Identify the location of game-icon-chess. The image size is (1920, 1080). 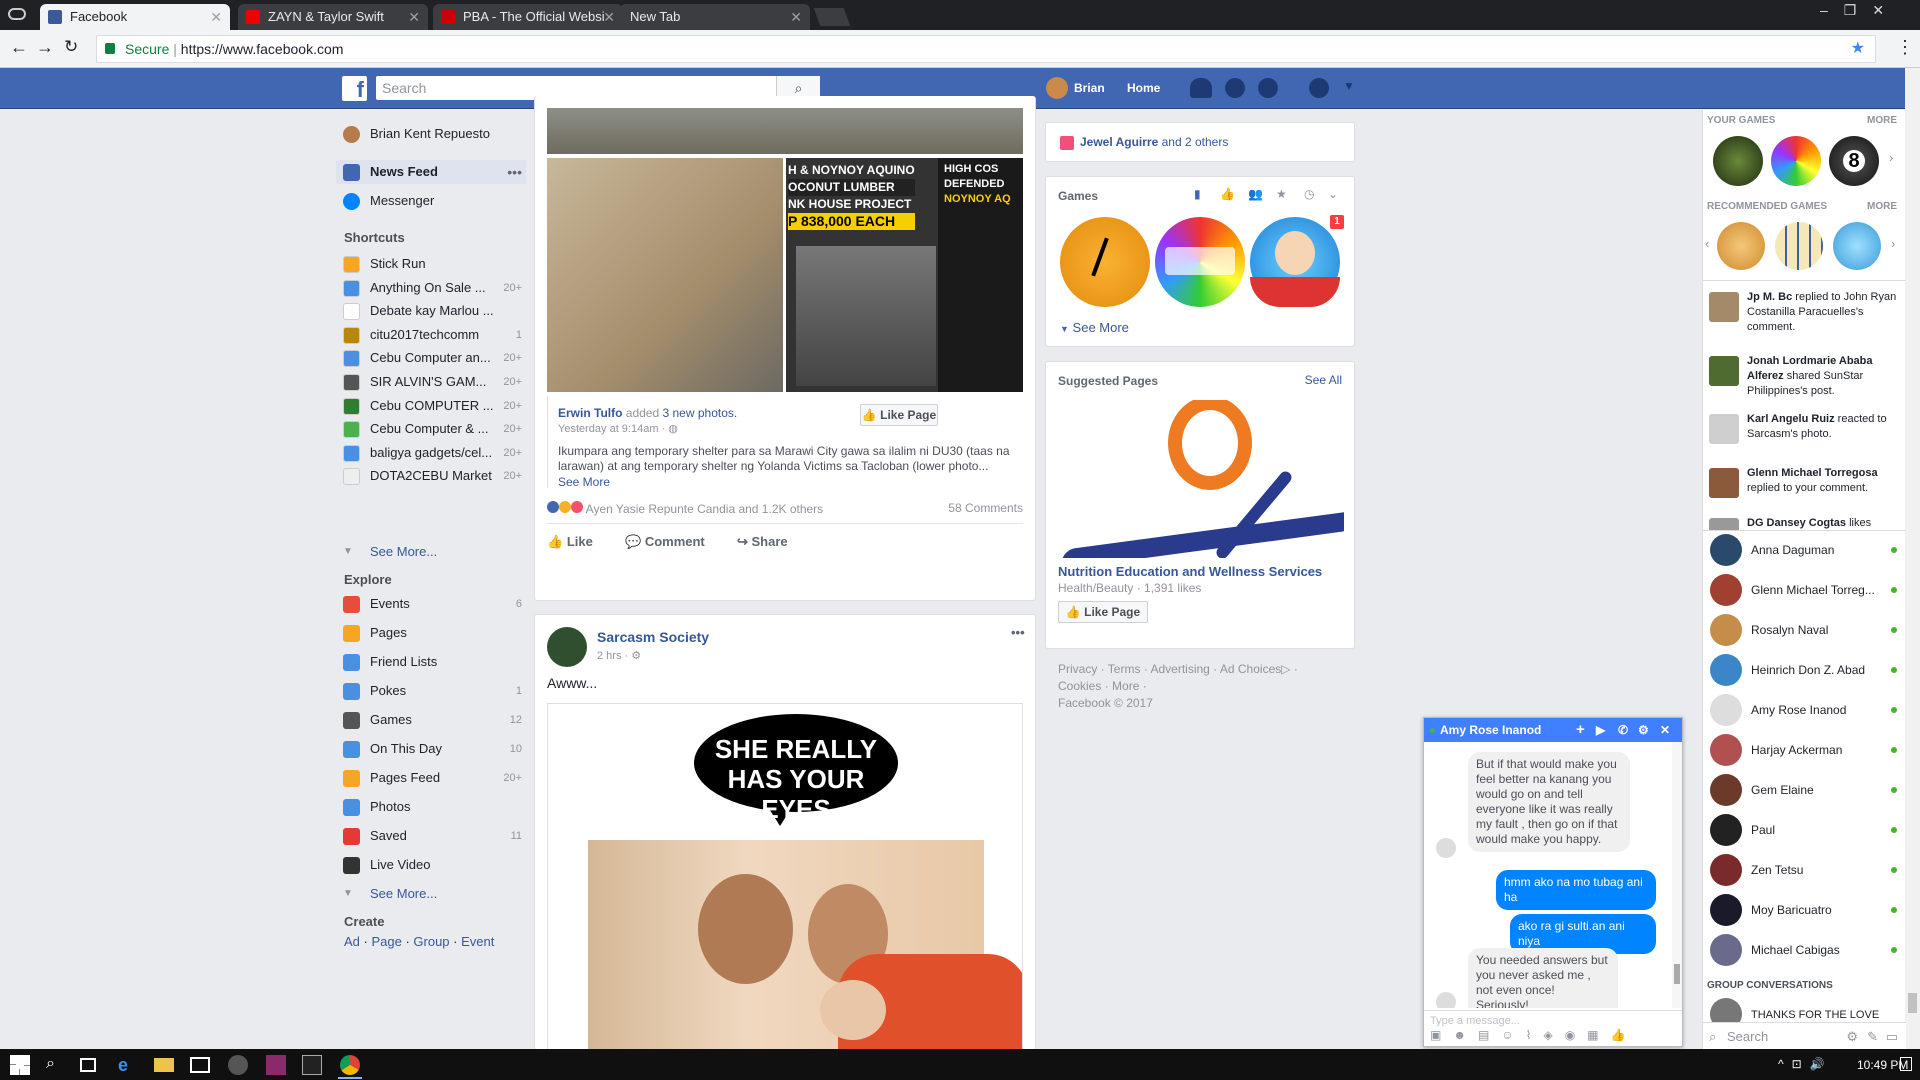
(1738, 161).